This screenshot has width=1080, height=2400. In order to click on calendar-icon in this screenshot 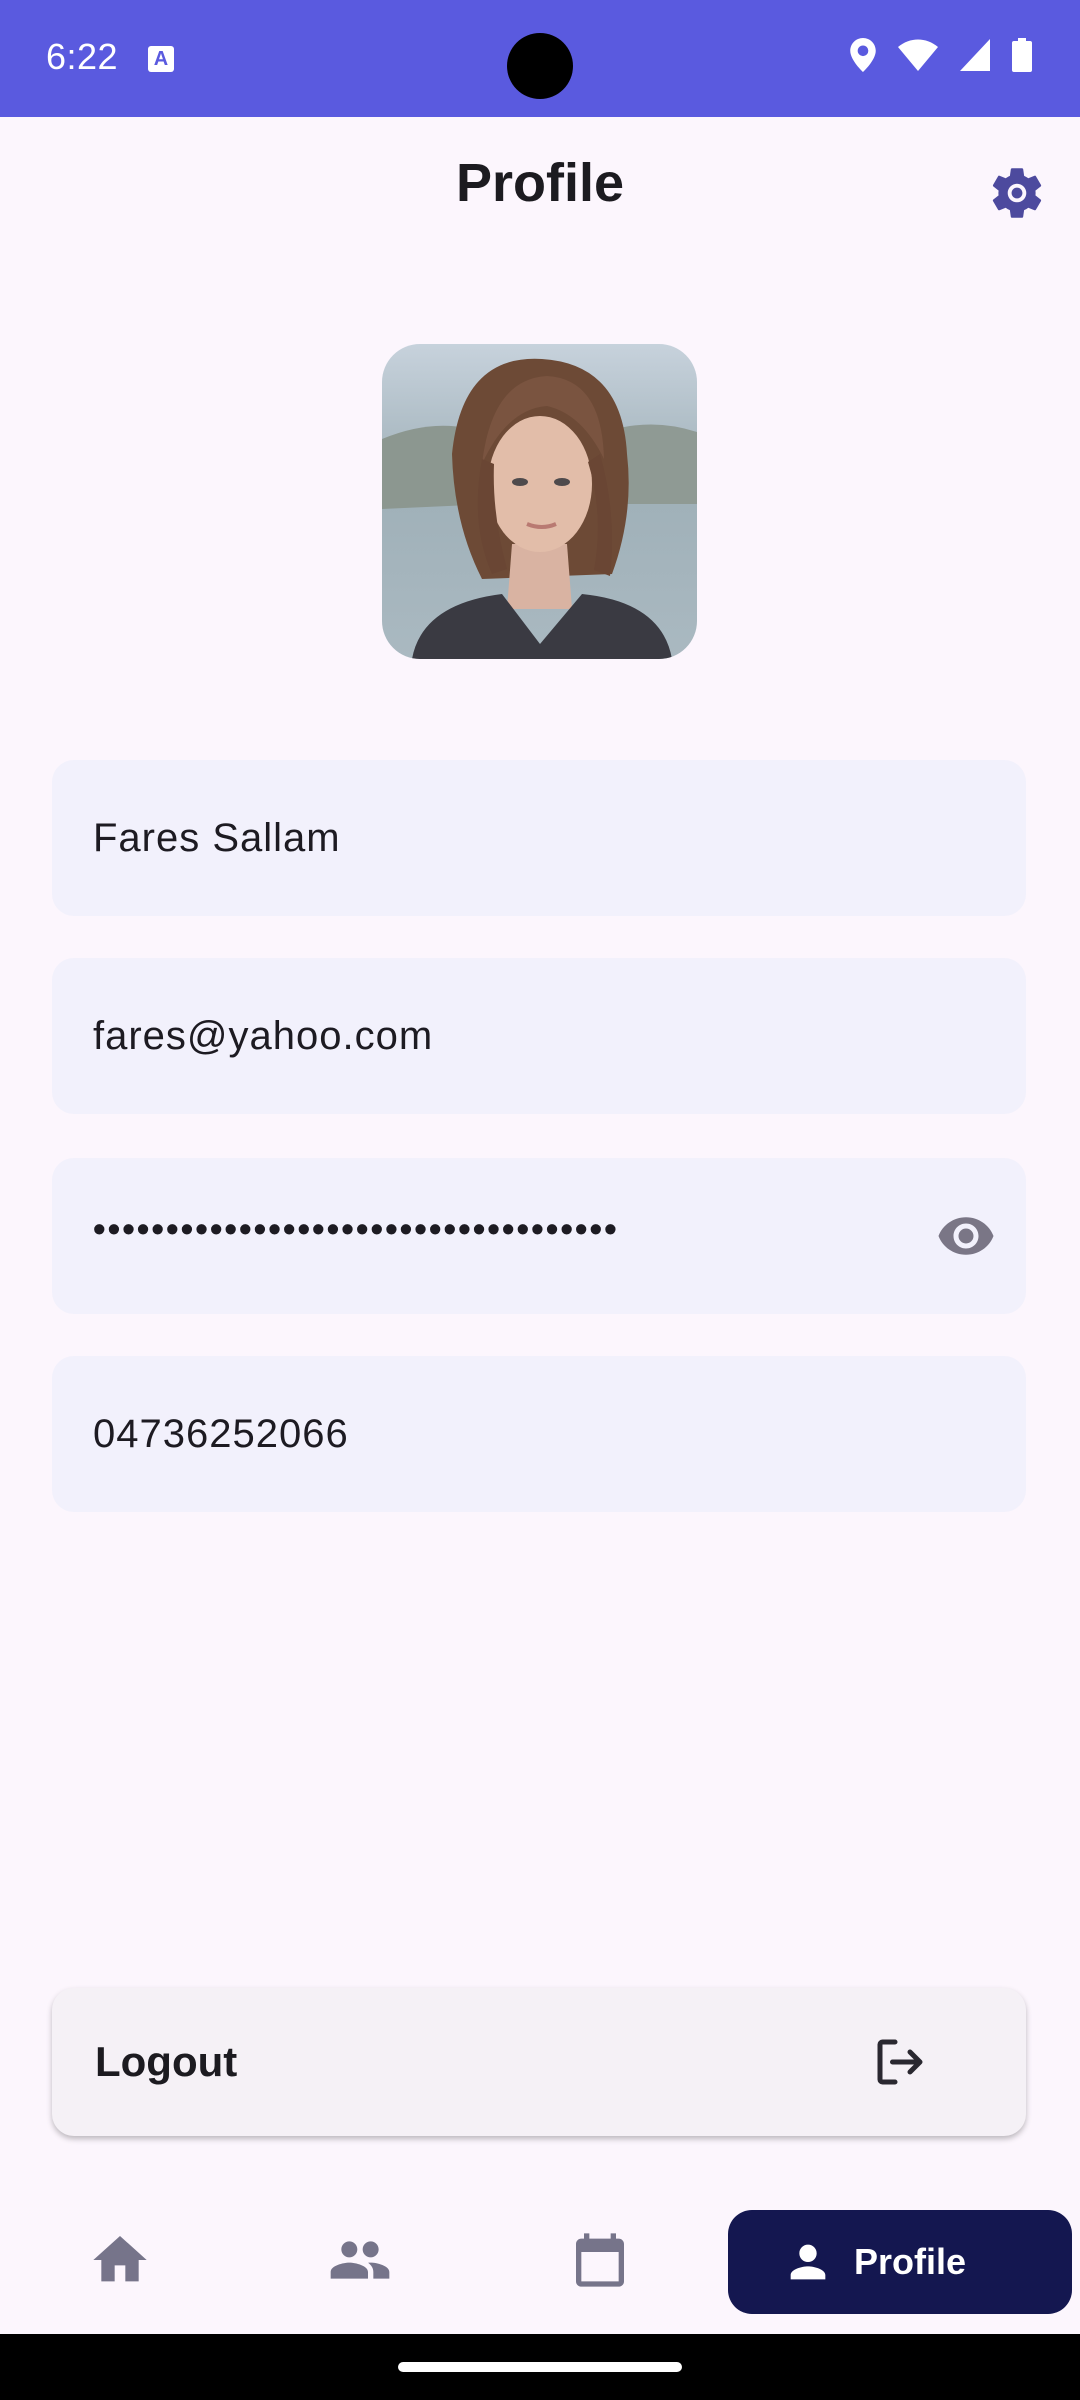, I will do `click(600, 2260)`.